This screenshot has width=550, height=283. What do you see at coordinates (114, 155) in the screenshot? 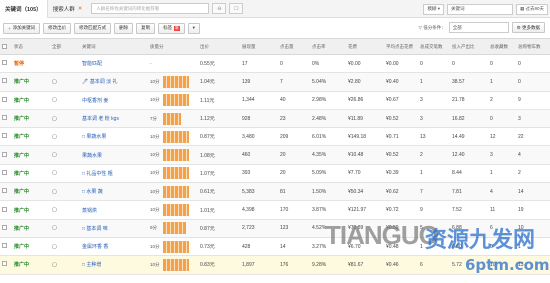
I see `cell-kw: 果蔬水果` at bounding box center [114, 155].